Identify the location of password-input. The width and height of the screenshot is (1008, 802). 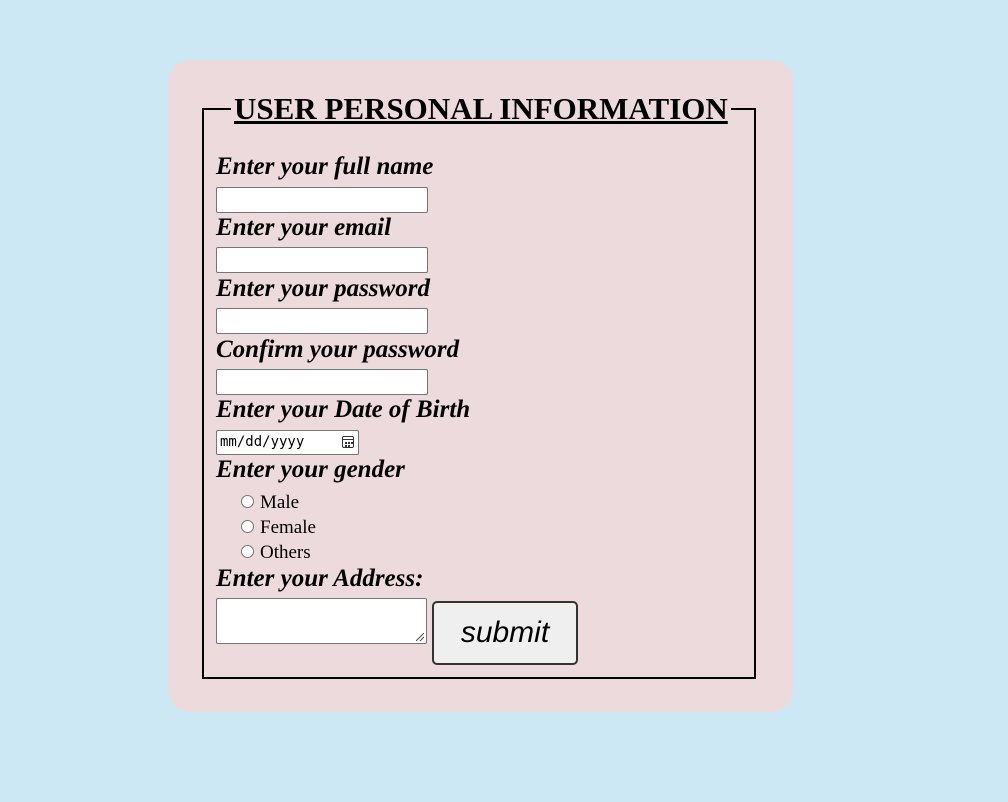
(322, 321).